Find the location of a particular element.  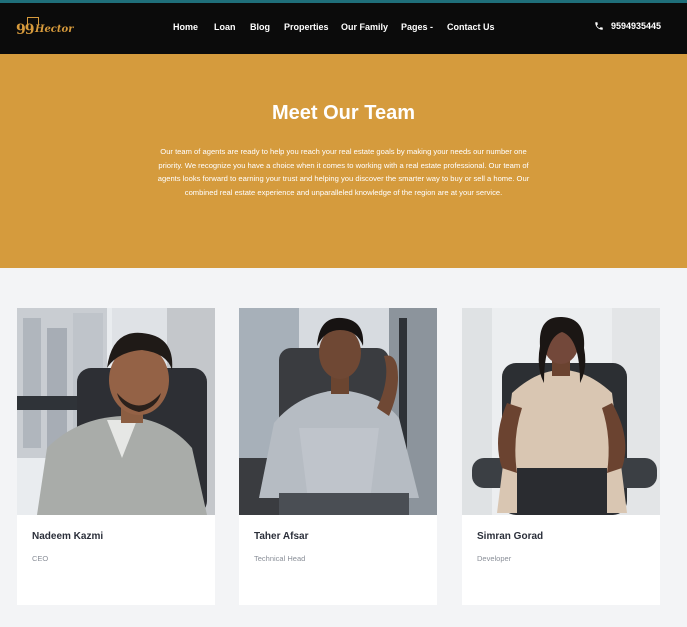

nav-properties: Properties is located at coordinates (306, 27).